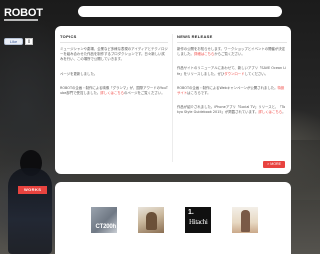 Image resolution: width=320 pixels, height=254 pixels. What do you see at coordinates (114, 38) in the screenshot?
I see `topics-heading: TOPICS` at bounding box center [114, 38].